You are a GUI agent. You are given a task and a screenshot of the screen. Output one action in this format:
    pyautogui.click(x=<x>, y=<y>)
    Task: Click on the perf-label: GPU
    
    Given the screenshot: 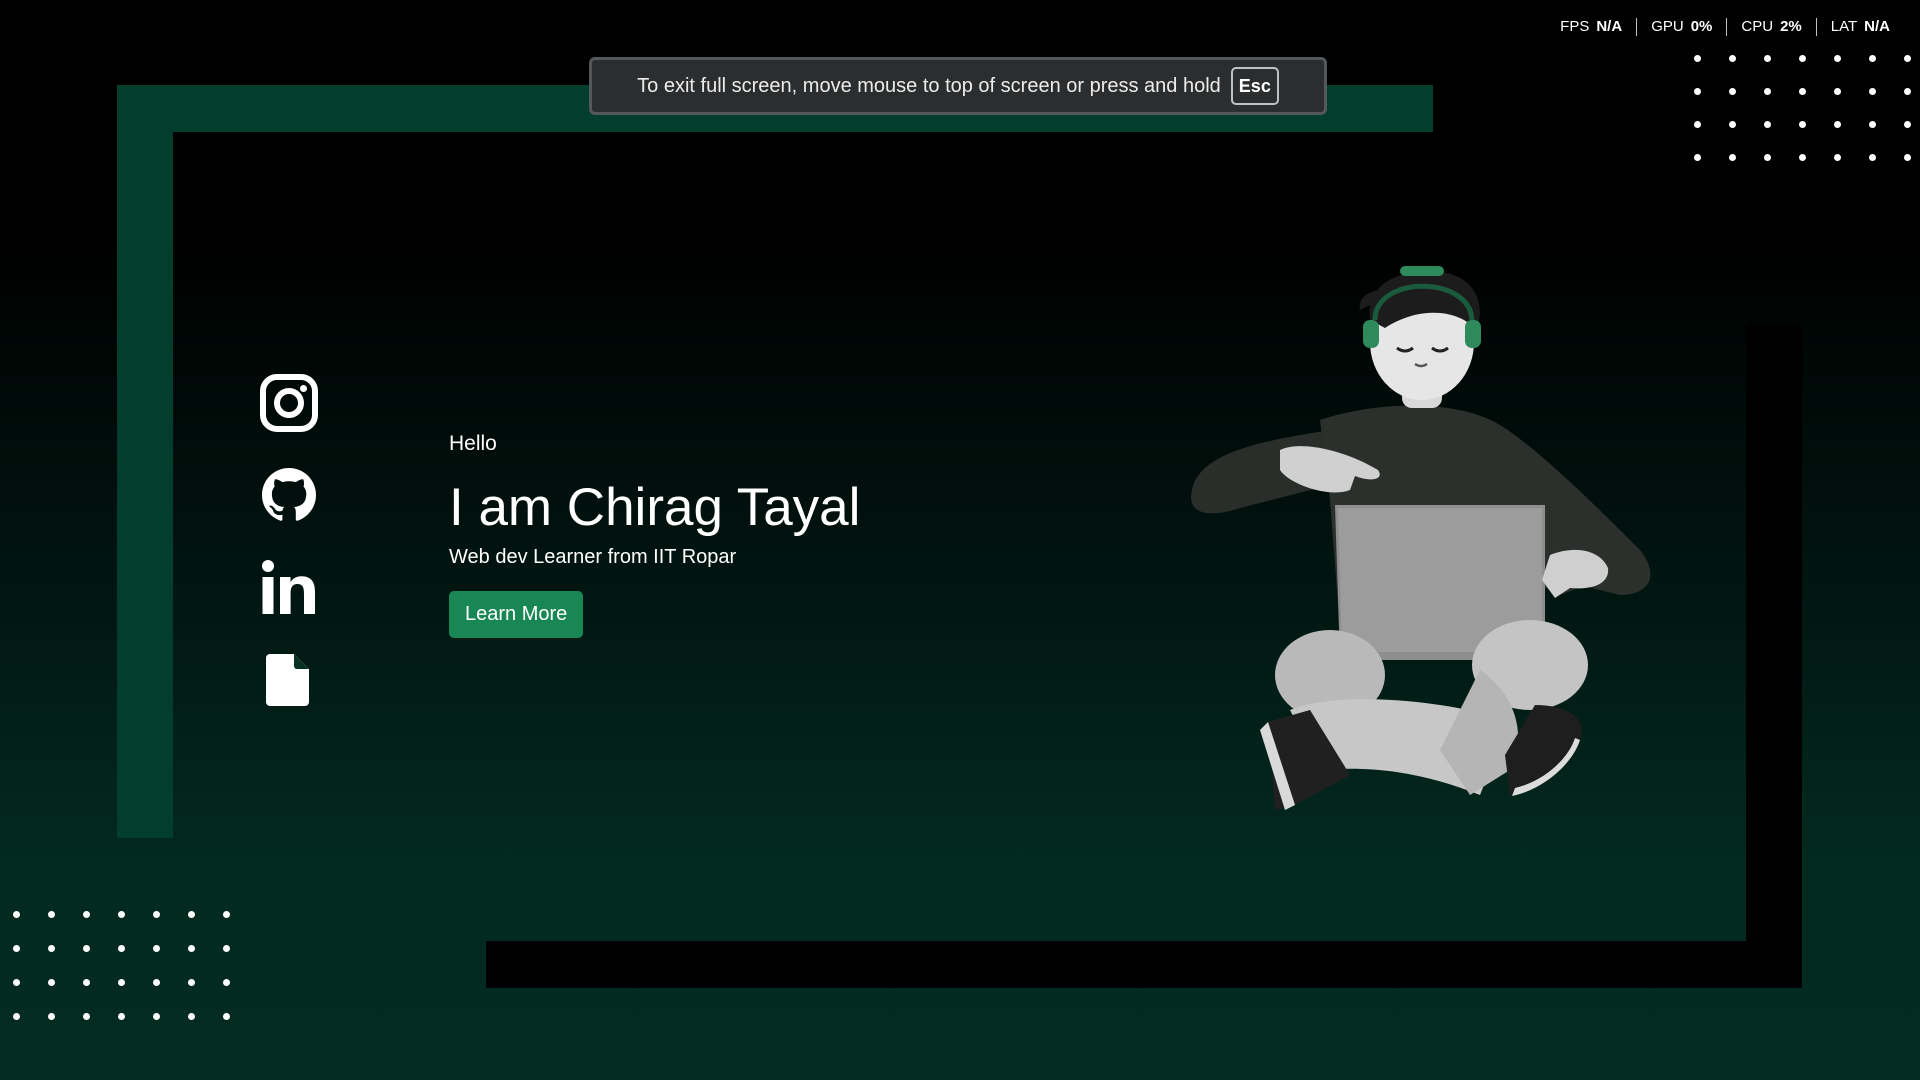 What is the action you would take?
    pyautogui.click(x=1667, y=26)
    